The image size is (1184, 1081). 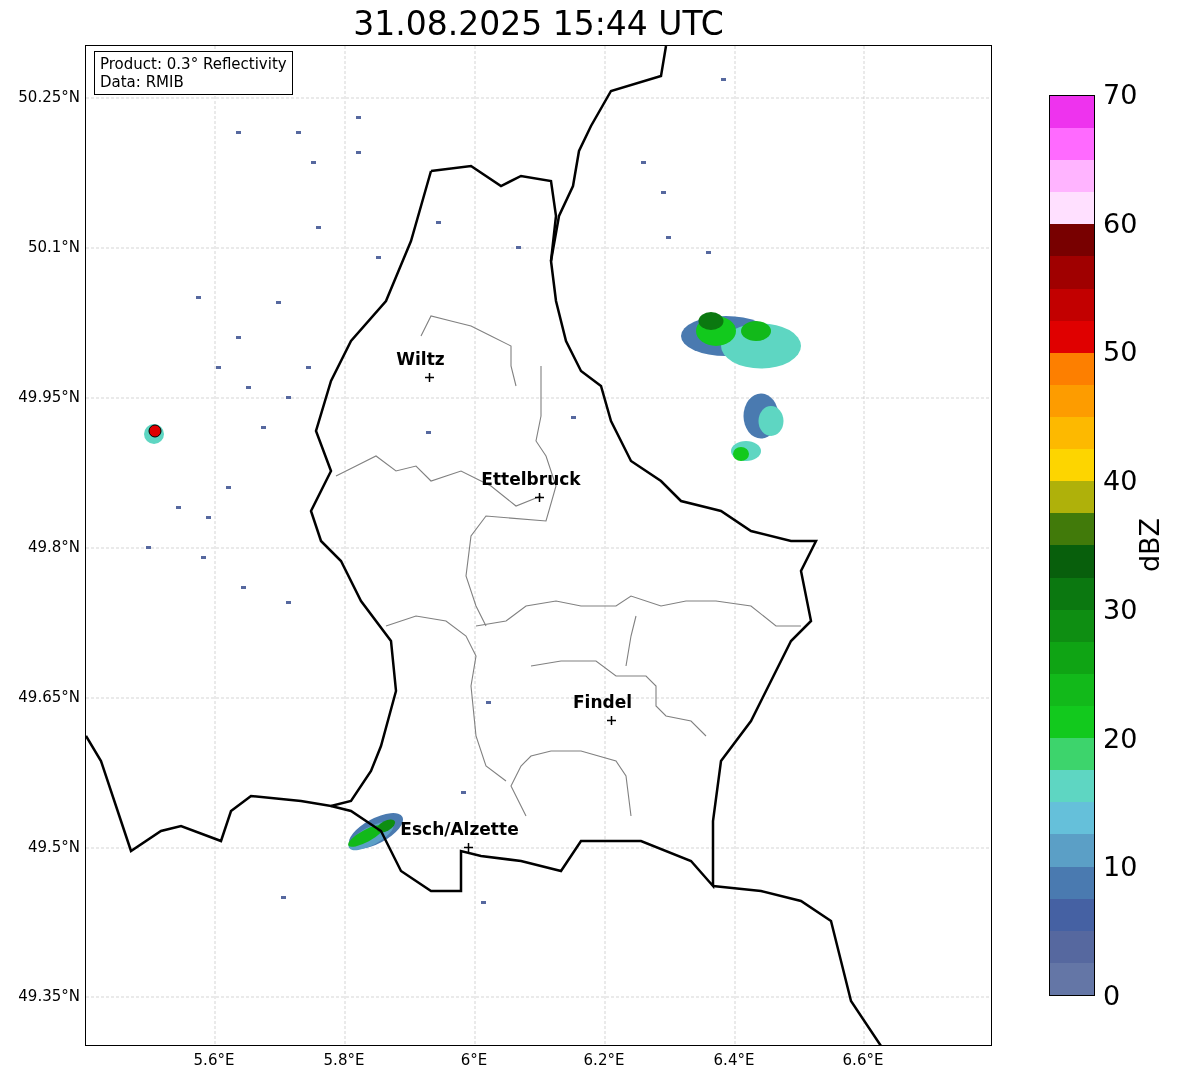 What do you see at coordinates (1120, 95) in the screenshot?
I see `colorbar-tick-label: 70` at bounding box center [1120, 95].